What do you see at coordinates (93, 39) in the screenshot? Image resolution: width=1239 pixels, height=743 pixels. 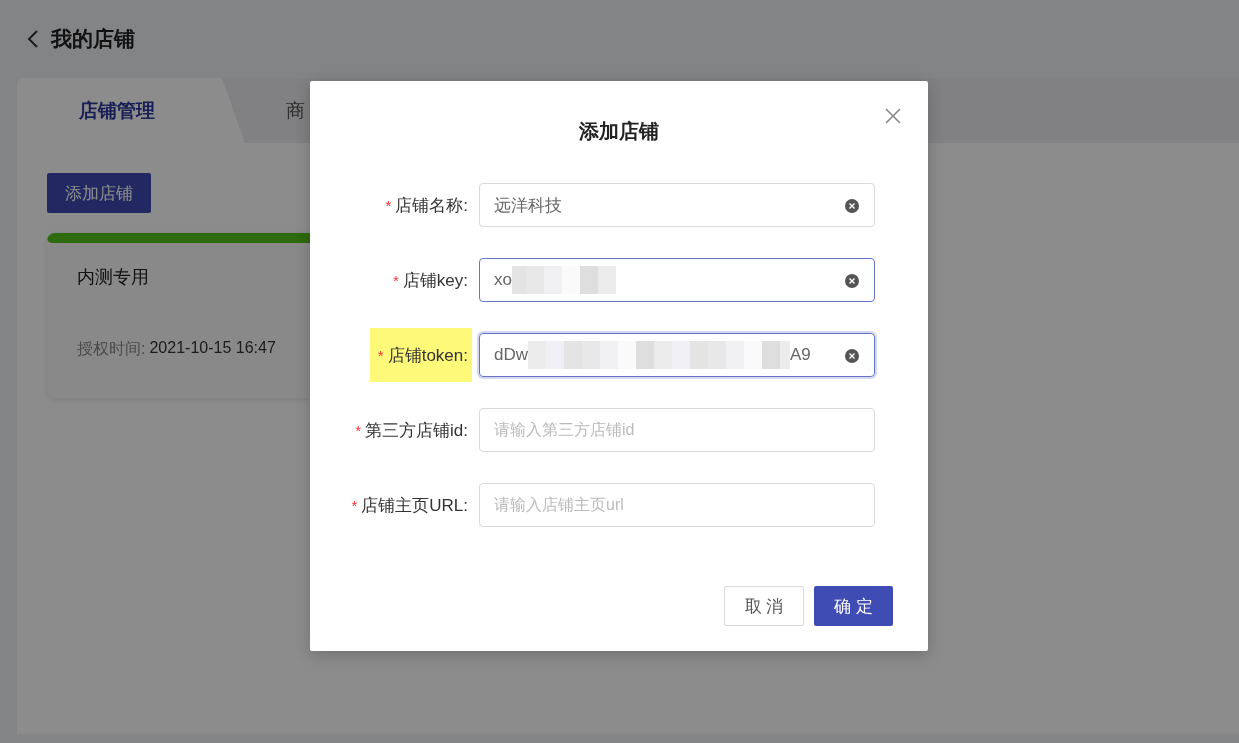 I see `page-title: 我的店铺` at bounding box center [93, 39].